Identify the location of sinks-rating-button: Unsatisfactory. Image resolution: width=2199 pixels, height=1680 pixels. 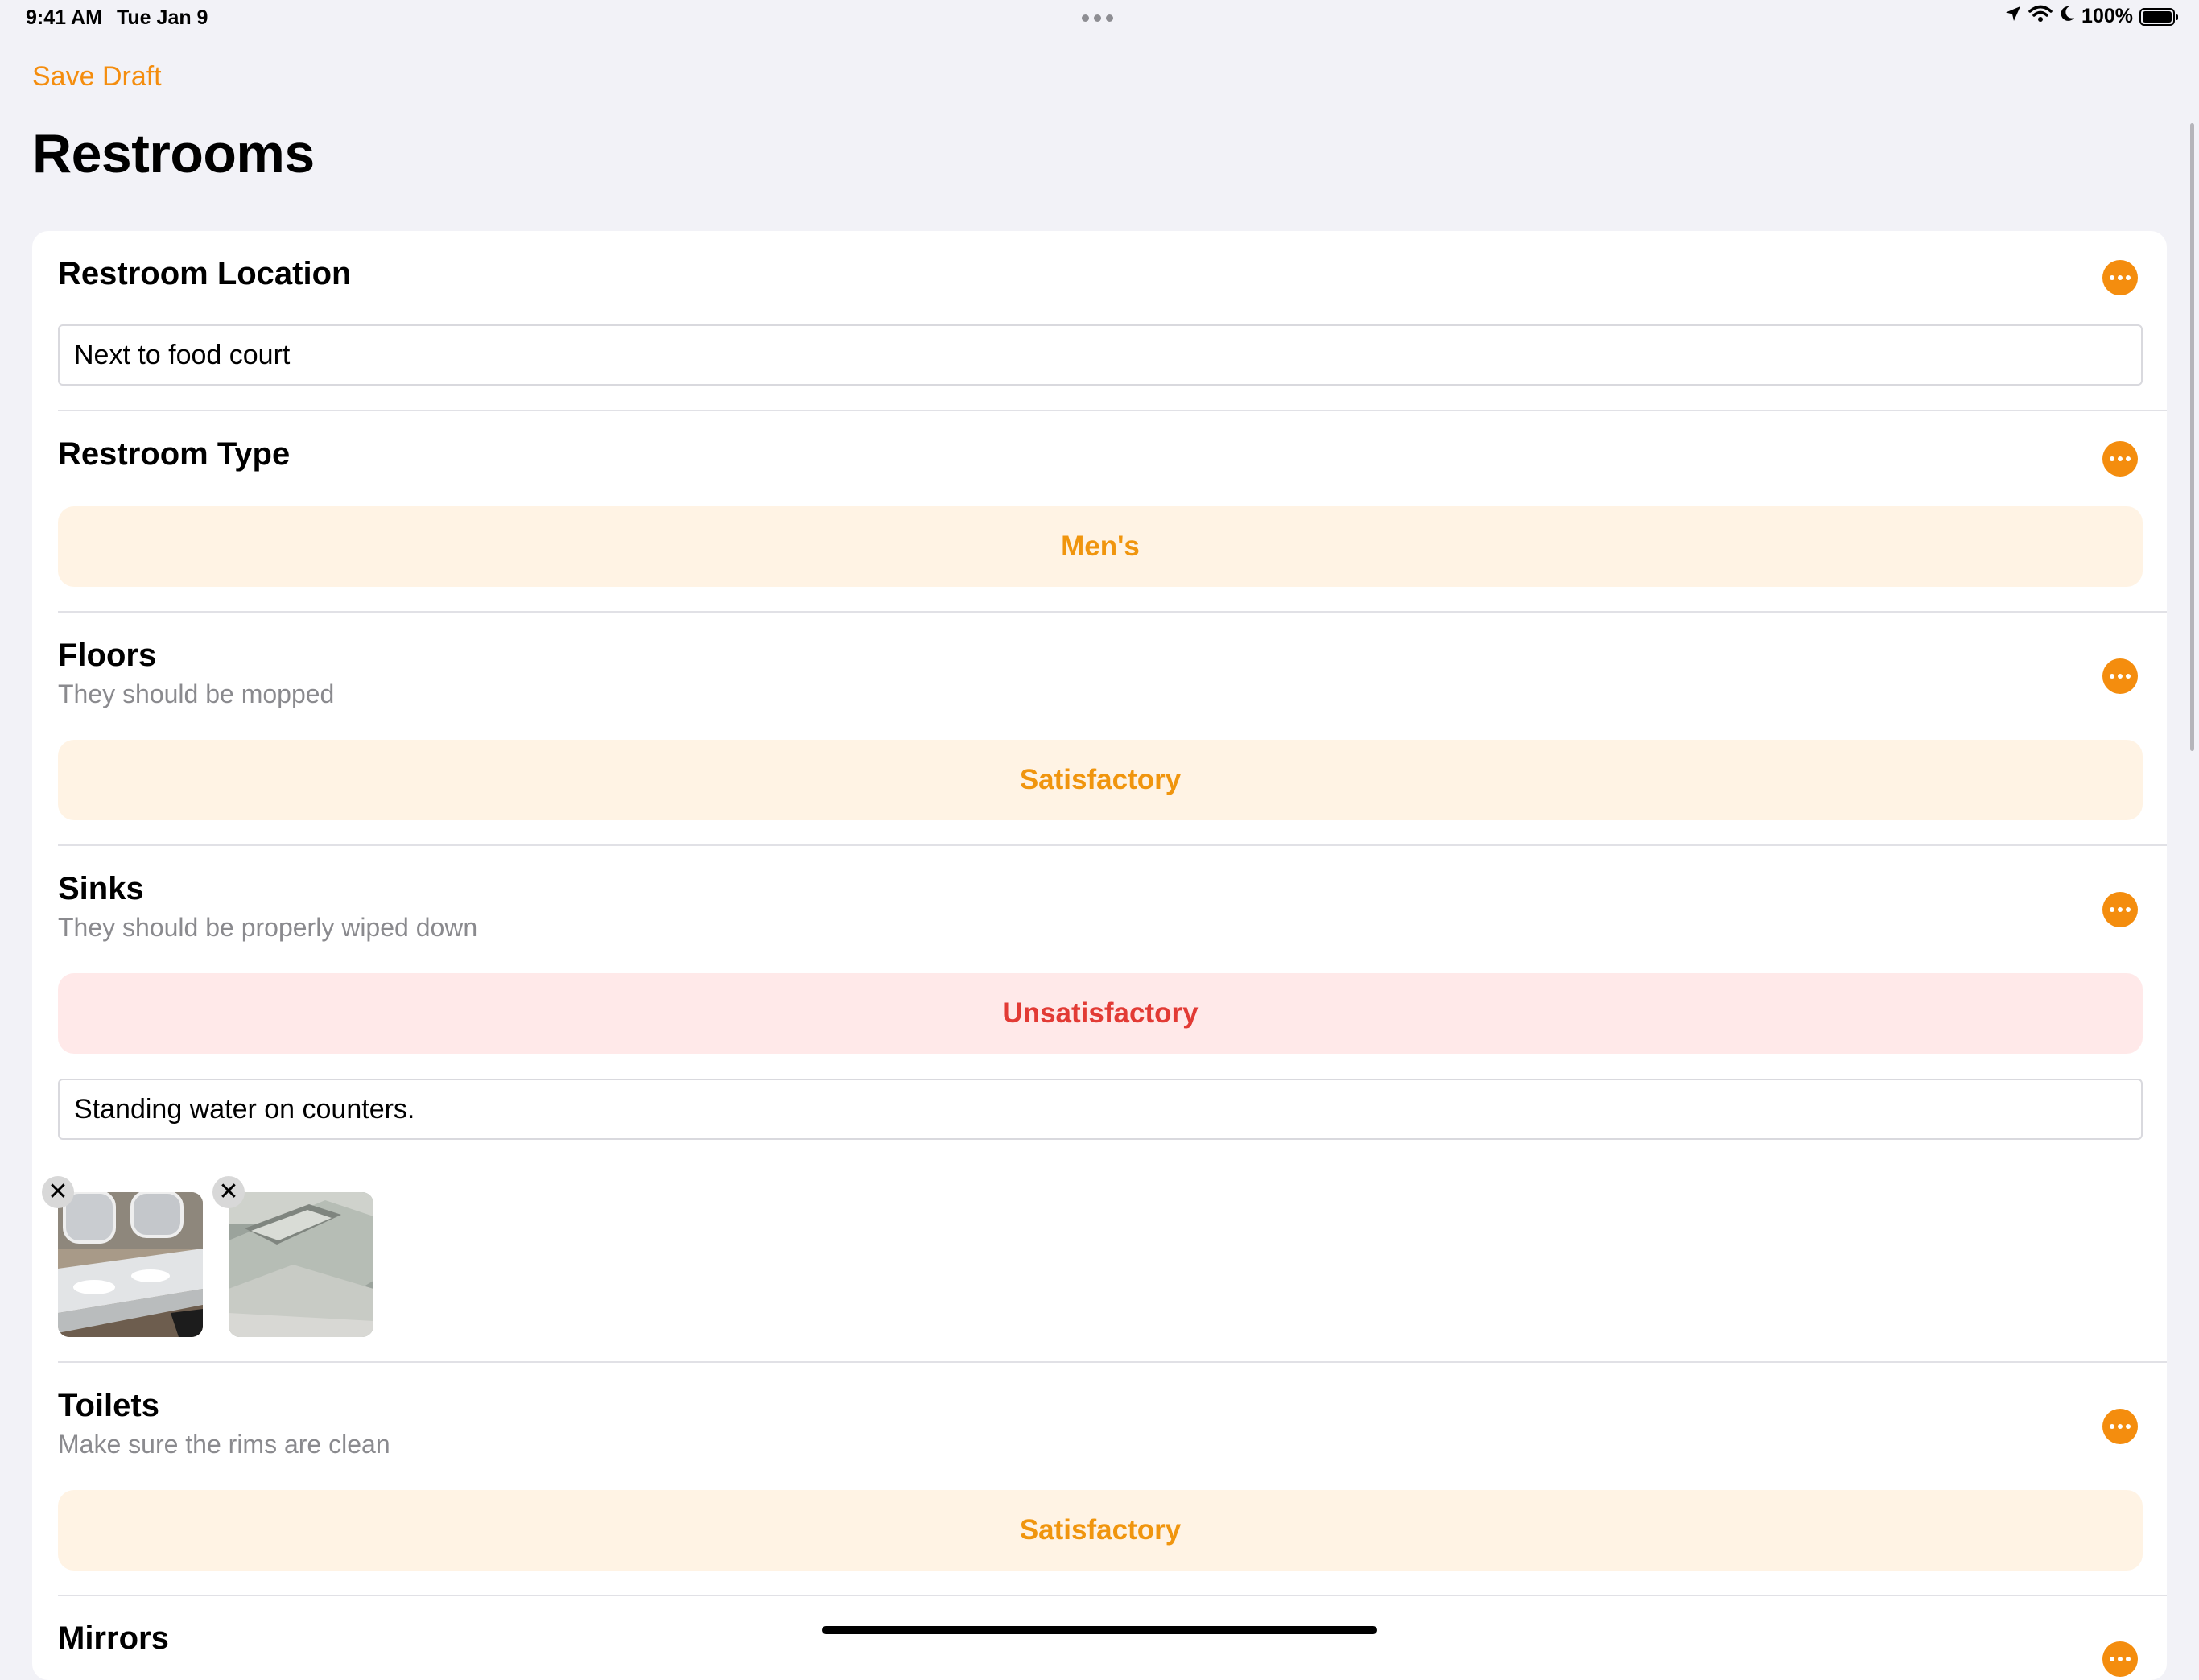
(1100, 1013).